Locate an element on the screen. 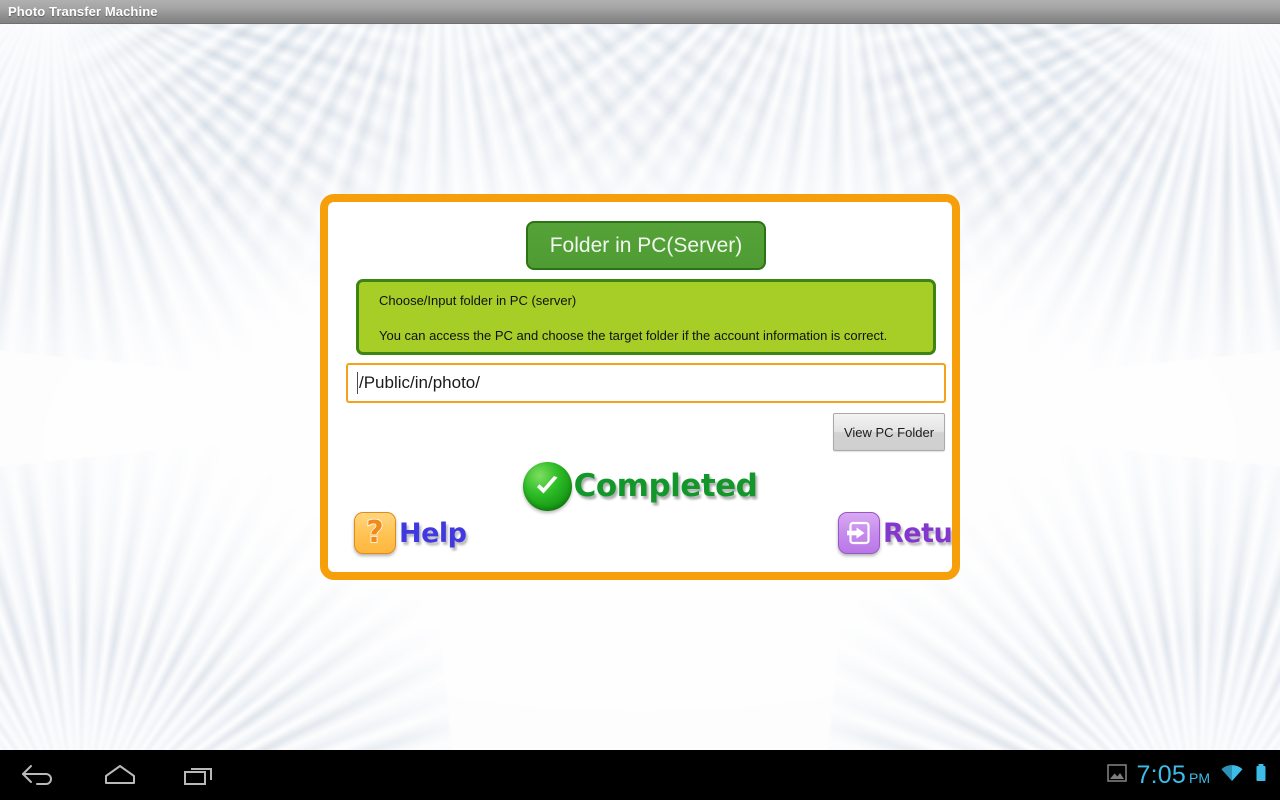 The width and height of the screenshot is (1280, 800). recent-apps-icon is located at coordinates (200, 775).